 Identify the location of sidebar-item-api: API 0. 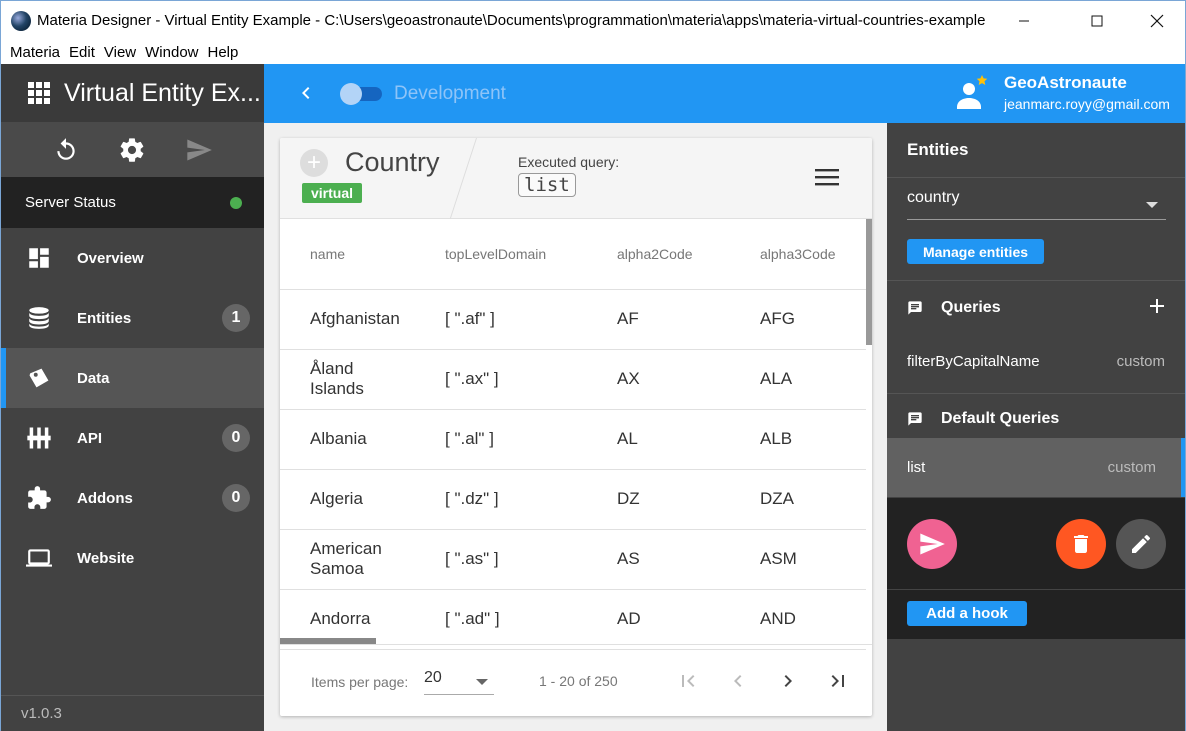
(132, 438).